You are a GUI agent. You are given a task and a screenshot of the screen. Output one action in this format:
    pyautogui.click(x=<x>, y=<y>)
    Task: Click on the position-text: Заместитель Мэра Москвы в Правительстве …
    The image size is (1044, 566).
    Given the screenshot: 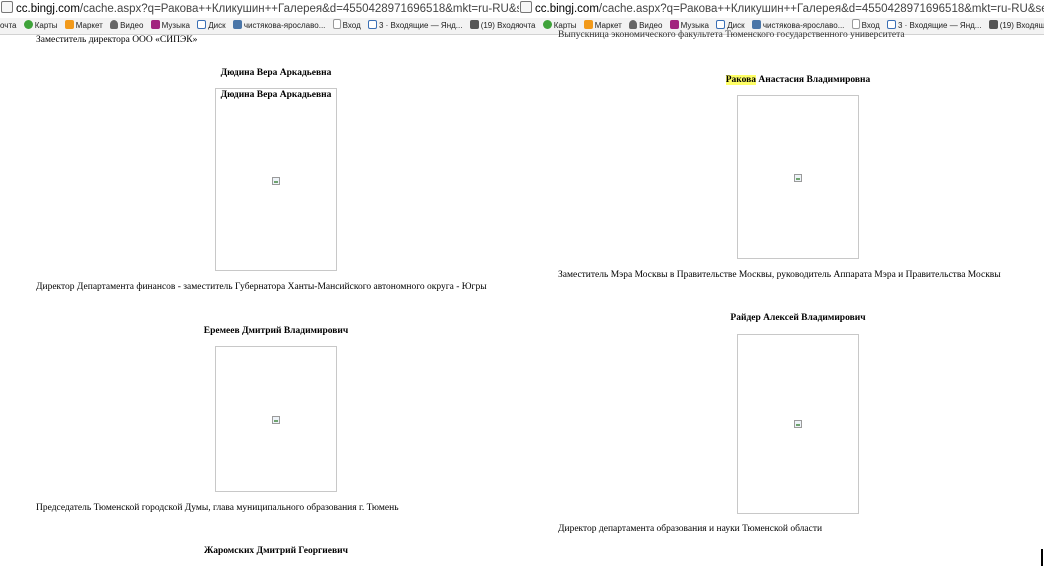 What is the action you would take?
    pyautogui.click(x=779, y=275)
    